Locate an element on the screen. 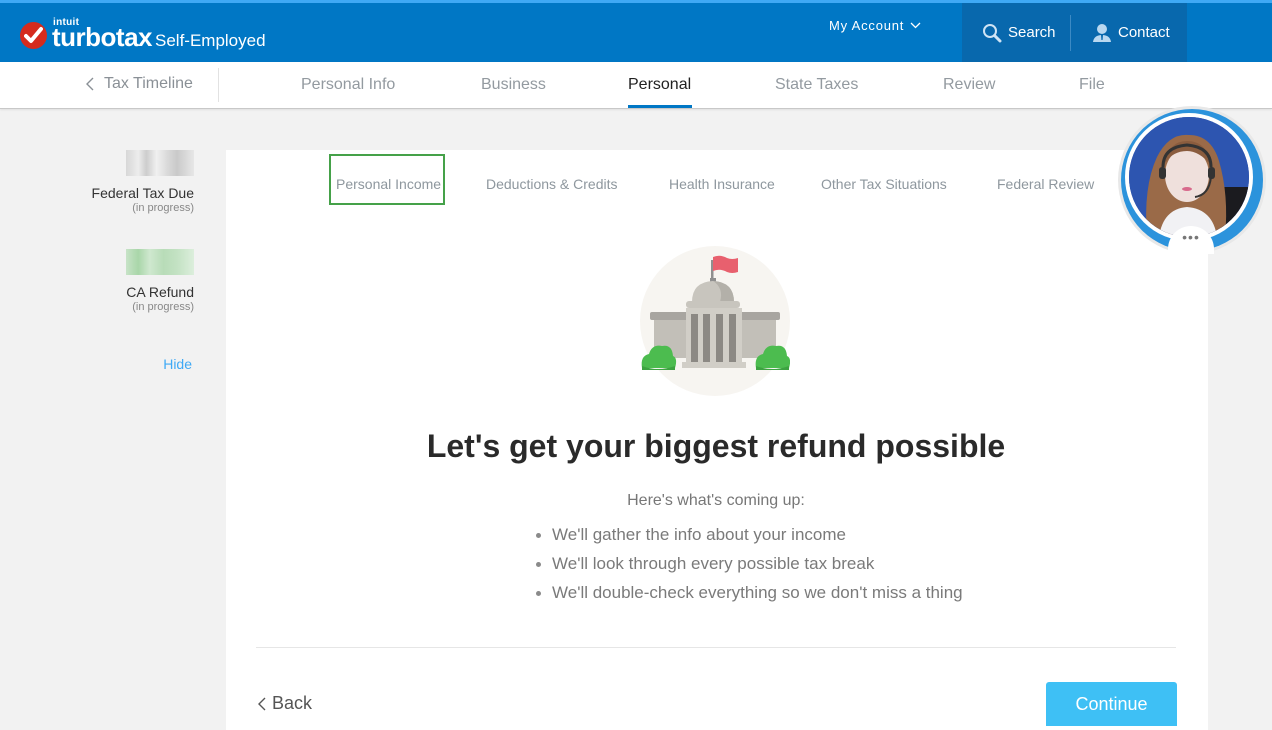 The image size is (1272, 730). state-amount-redacted is located at coordinates (160, 262).